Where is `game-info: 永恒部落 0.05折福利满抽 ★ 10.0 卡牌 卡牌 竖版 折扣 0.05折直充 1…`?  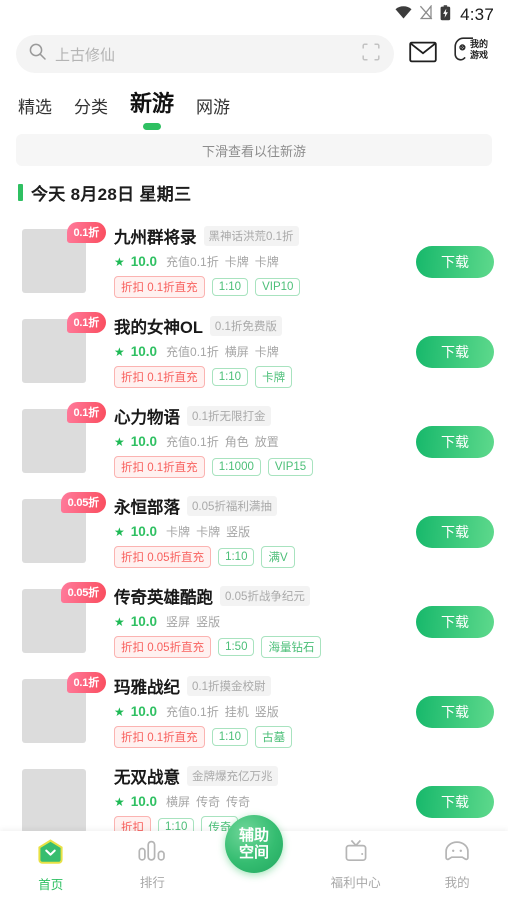 game-info: 永恒部落 0.05折福利满抽 ★ 10.0 卡牌 卡牌 竖版 折扣 0.05折直充 1… is located at coordinates (251, 529).